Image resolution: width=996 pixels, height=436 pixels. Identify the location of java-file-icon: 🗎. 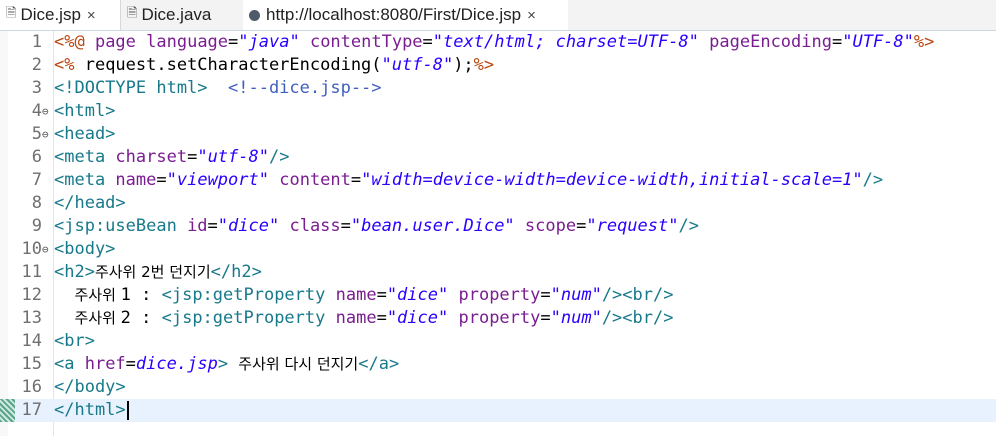
(132, 12).